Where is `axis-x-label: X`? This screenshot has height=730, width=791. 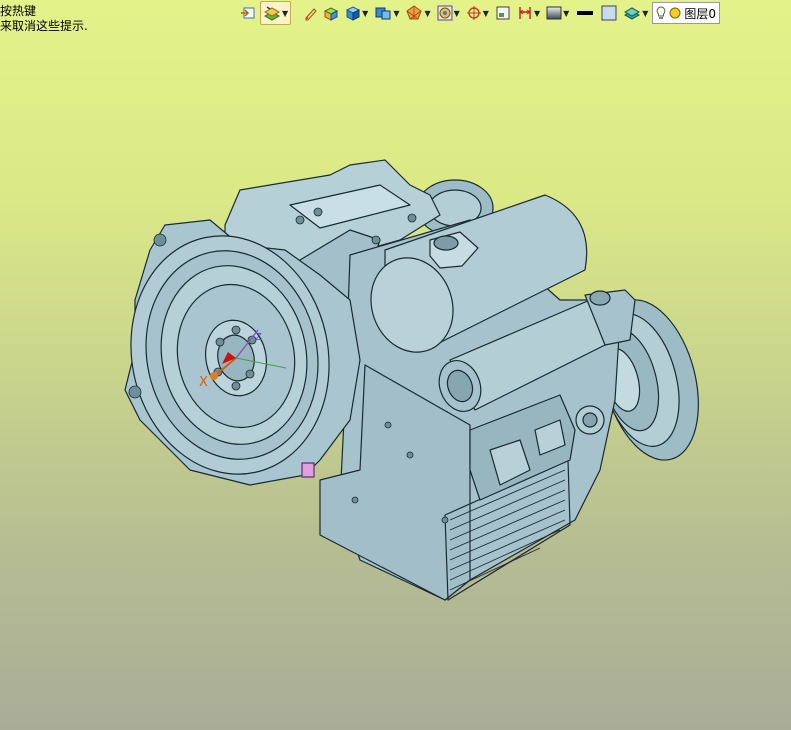 axis-x-label: X is located at coordinates (203, 382).